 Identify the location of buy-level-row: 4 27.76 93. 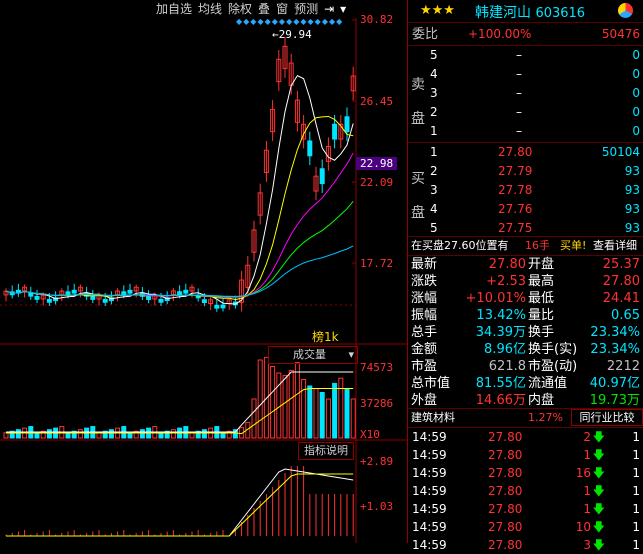
(525, 209).